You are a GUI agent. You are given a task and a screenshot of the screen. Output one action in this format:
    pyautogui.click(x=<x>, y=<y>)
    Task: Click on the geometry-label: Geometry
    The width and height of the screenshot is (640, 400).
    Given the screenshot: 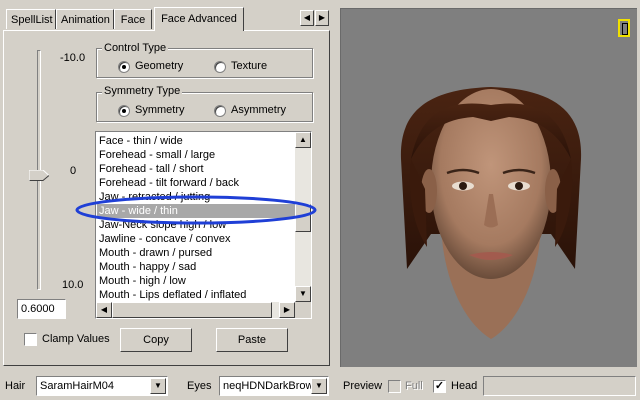 What is the action you would take?
    pyautogui.click(x=159, y=66)
    